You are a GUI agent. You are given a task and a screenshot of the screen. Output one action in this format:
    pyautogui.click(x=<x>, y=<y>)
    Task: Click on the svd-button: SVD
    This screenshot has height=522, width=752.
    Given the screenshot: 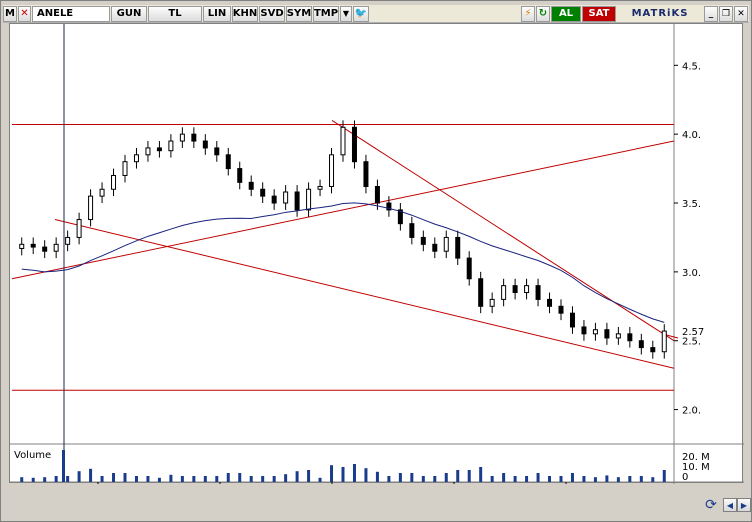 What is the action you would take?
    pyautogui.click(x=272, y=13)
    